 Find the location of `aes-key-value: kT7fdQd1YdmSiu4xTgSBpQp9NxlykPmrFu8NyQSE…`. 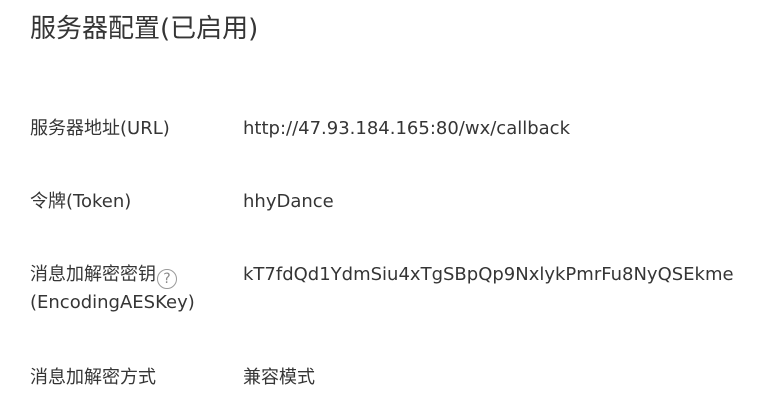

aes-key-value: kT7fdQd1YdmSiu4xTgSBpQp9NxlykPmrFu8NyQSE… is located at coordinates (488, 274).